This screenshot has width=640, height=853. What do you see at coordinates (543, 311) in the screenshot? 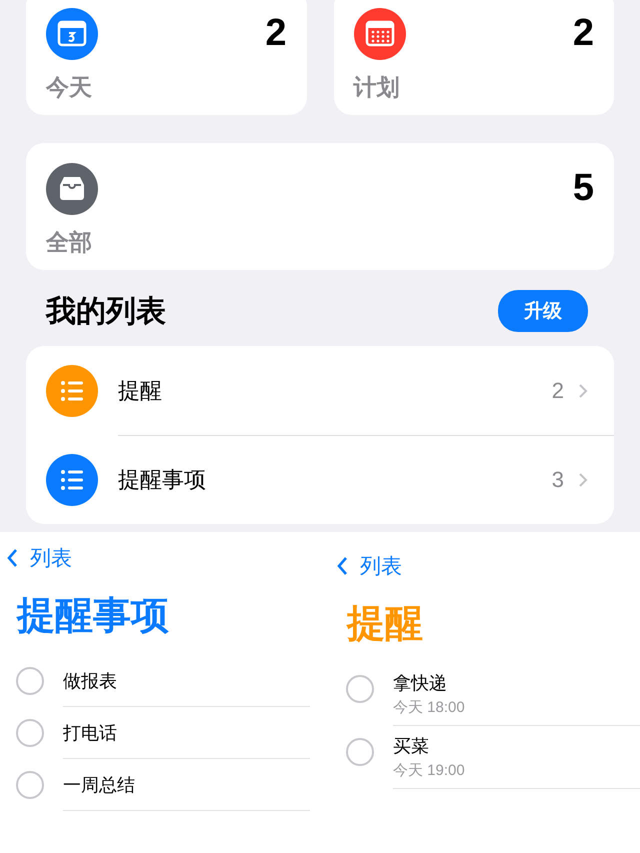
I see `upgrade-button: 升级` at bounding box center [543, 311].